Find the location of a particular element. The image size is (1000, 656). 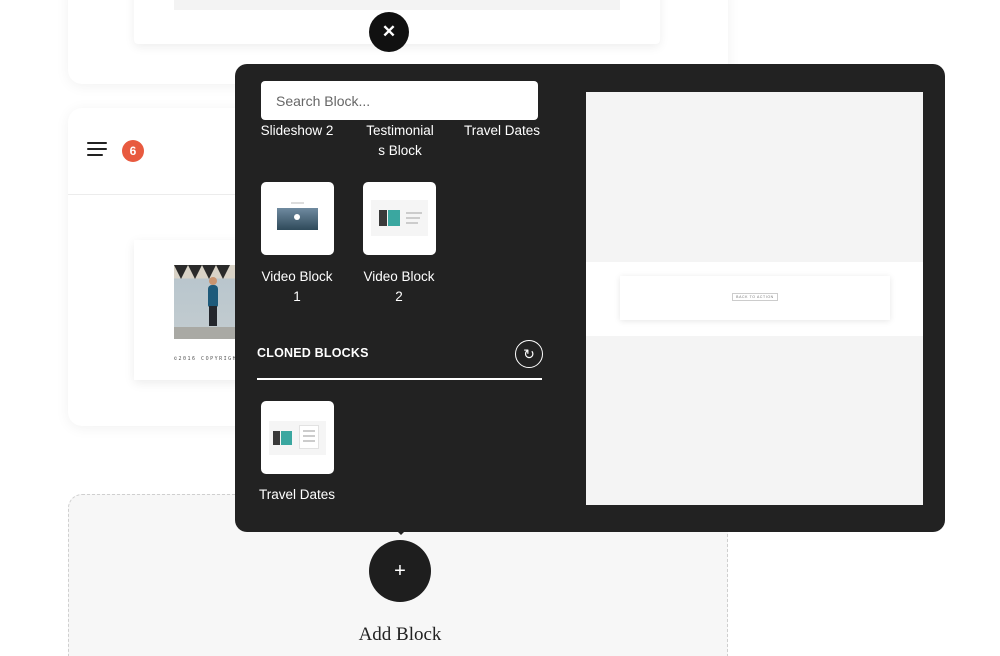

block-label-slideshow-2: Slideshow 2 is located at coordinates (297, 131).